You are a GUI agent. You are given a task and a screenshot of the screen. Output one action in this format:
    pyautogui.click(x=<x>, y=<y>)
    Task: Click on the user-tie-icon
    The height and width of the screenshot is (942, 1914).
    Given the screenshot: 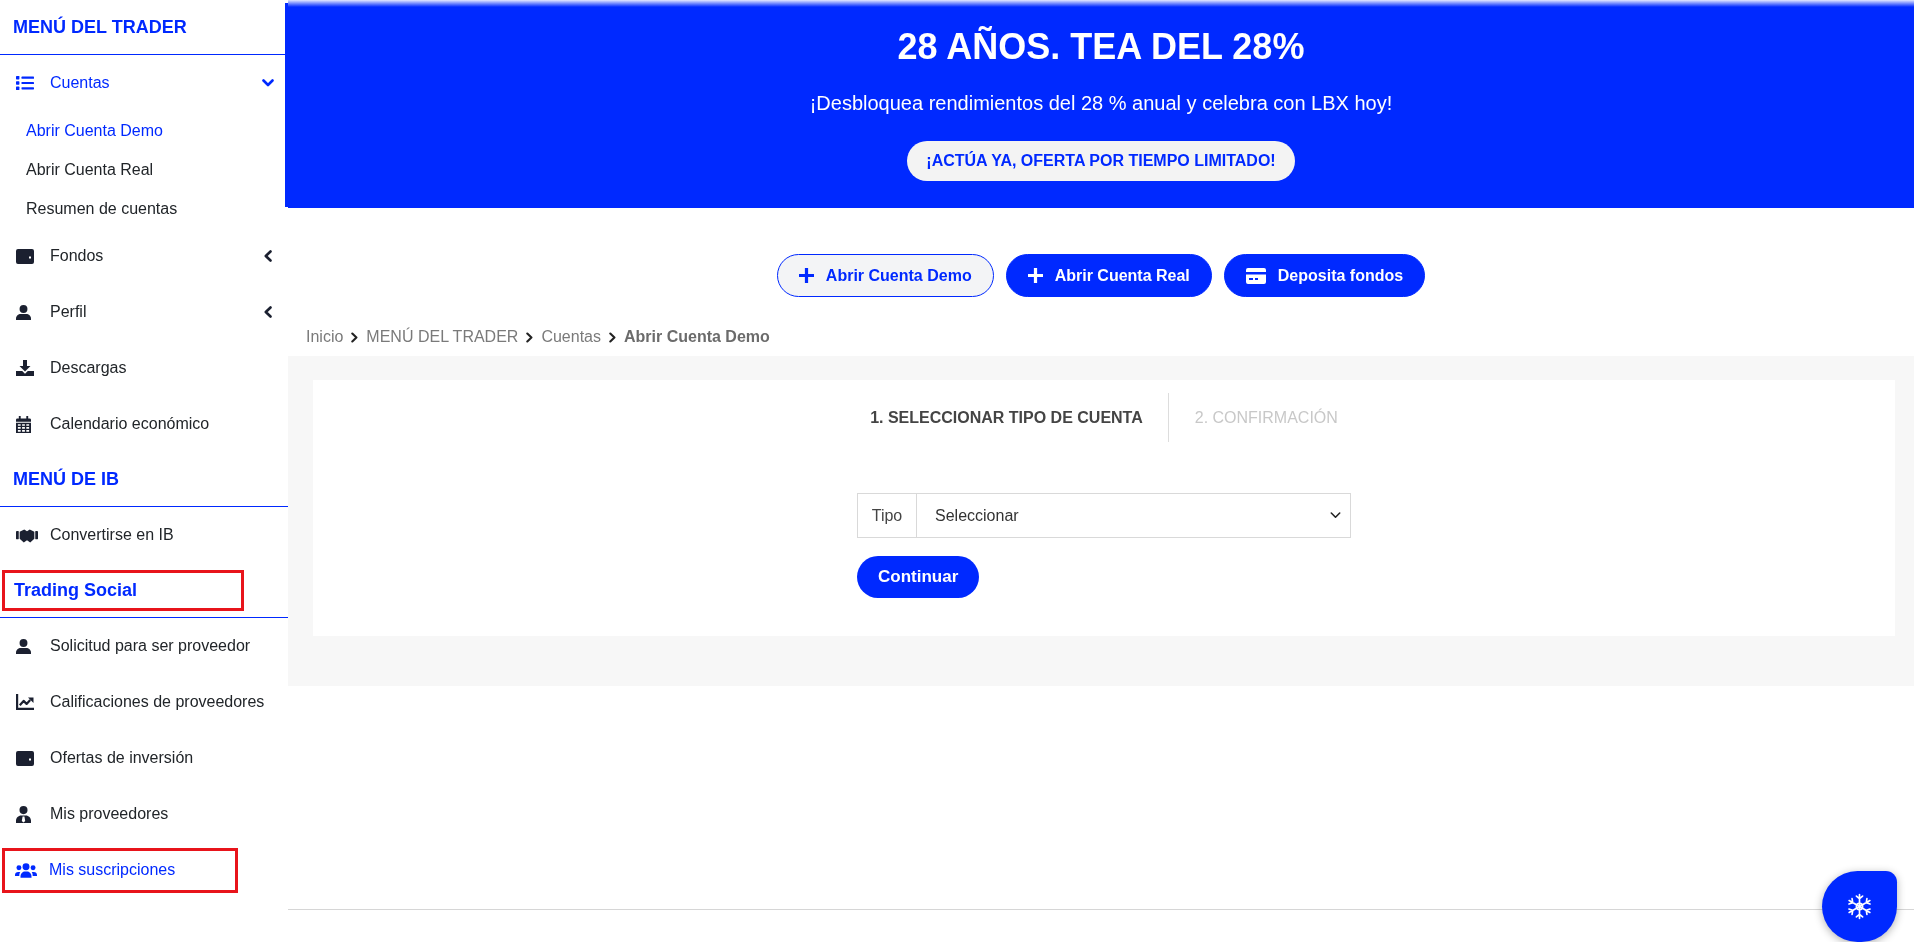 What is the action you would take?
    pyautogui.click(x=23, y=814)
    